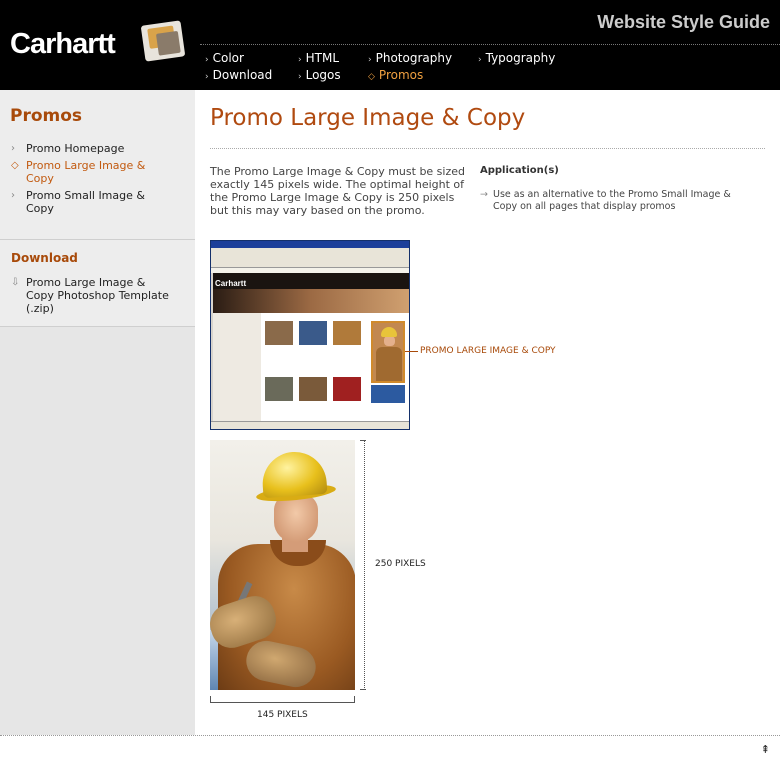 Image resolution: width=780 pixels, height=764 pixels. What do you see at coordinates (400, 564) in the screenshot?
I see `height-label: 250 PIXELS` at bounding box center [400, 564].